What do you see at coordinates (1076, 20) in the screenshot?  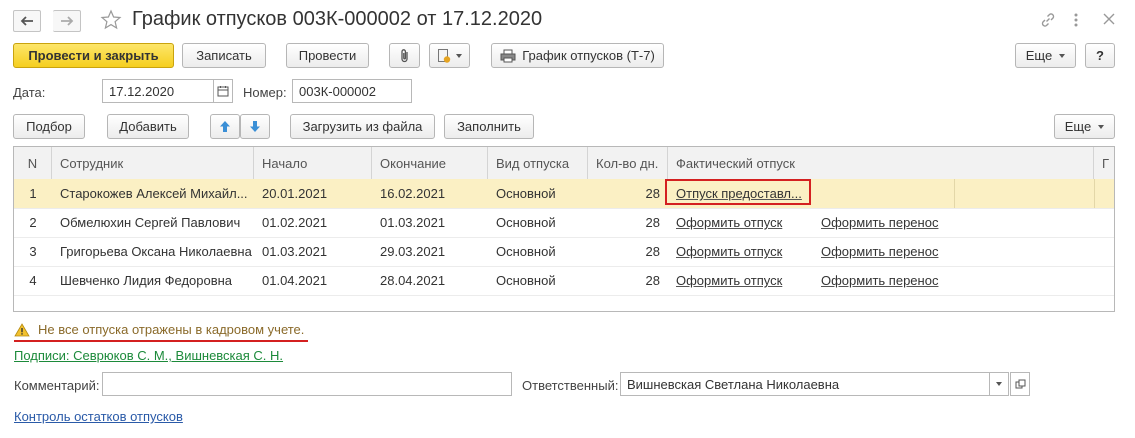 I see `more-vertical-icon` at bounding box center [1076, 20].